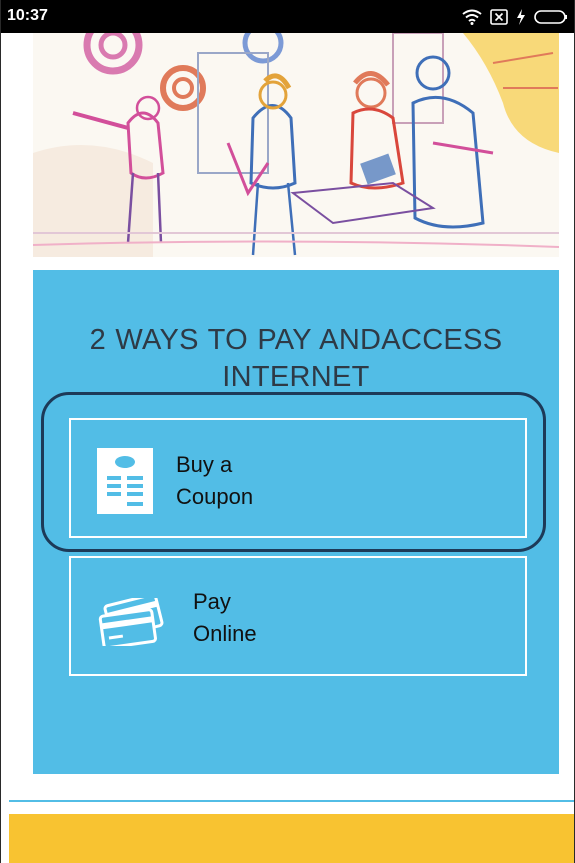 The width and height of the screenshot is (575, 863). I want to click on status-time: 10:37, so click(27, 15).